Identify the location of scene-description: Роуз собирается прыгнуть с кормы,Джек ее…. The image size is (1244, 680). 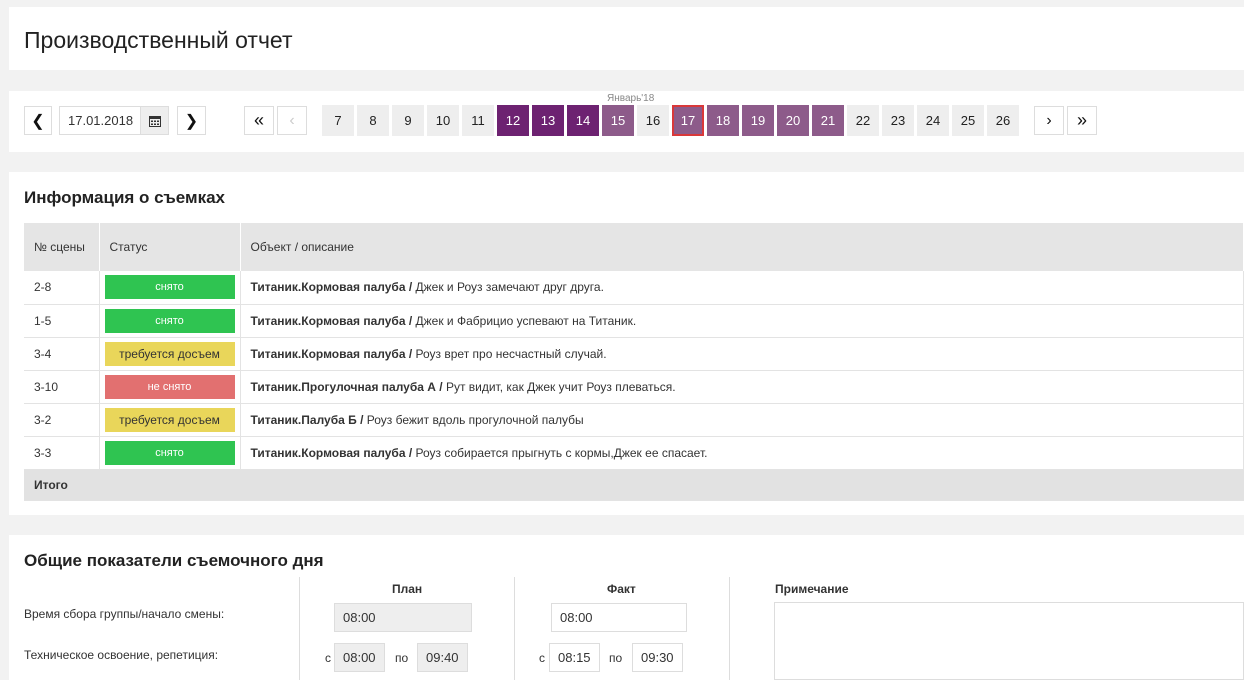
(560, 452).